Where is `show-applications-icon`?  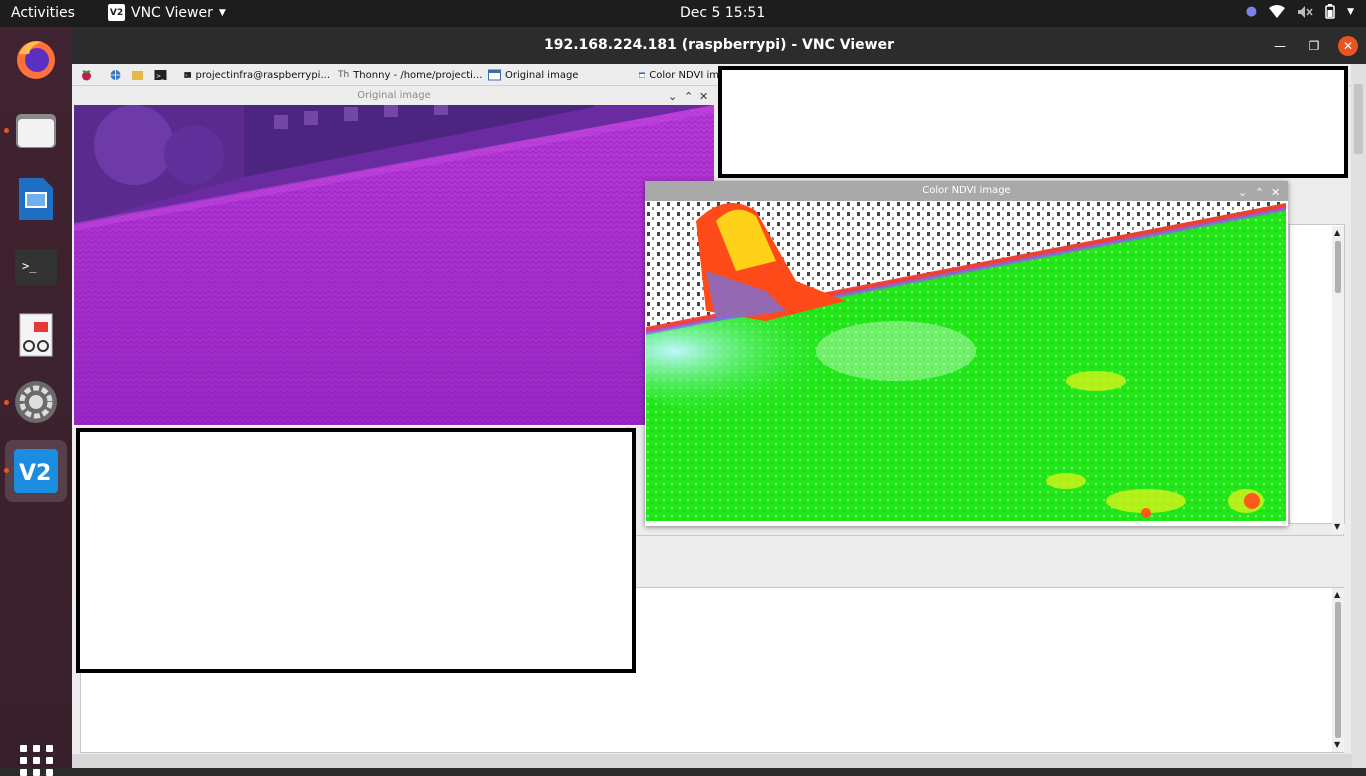 show-applications-icon is located at coordinates (37, 760).